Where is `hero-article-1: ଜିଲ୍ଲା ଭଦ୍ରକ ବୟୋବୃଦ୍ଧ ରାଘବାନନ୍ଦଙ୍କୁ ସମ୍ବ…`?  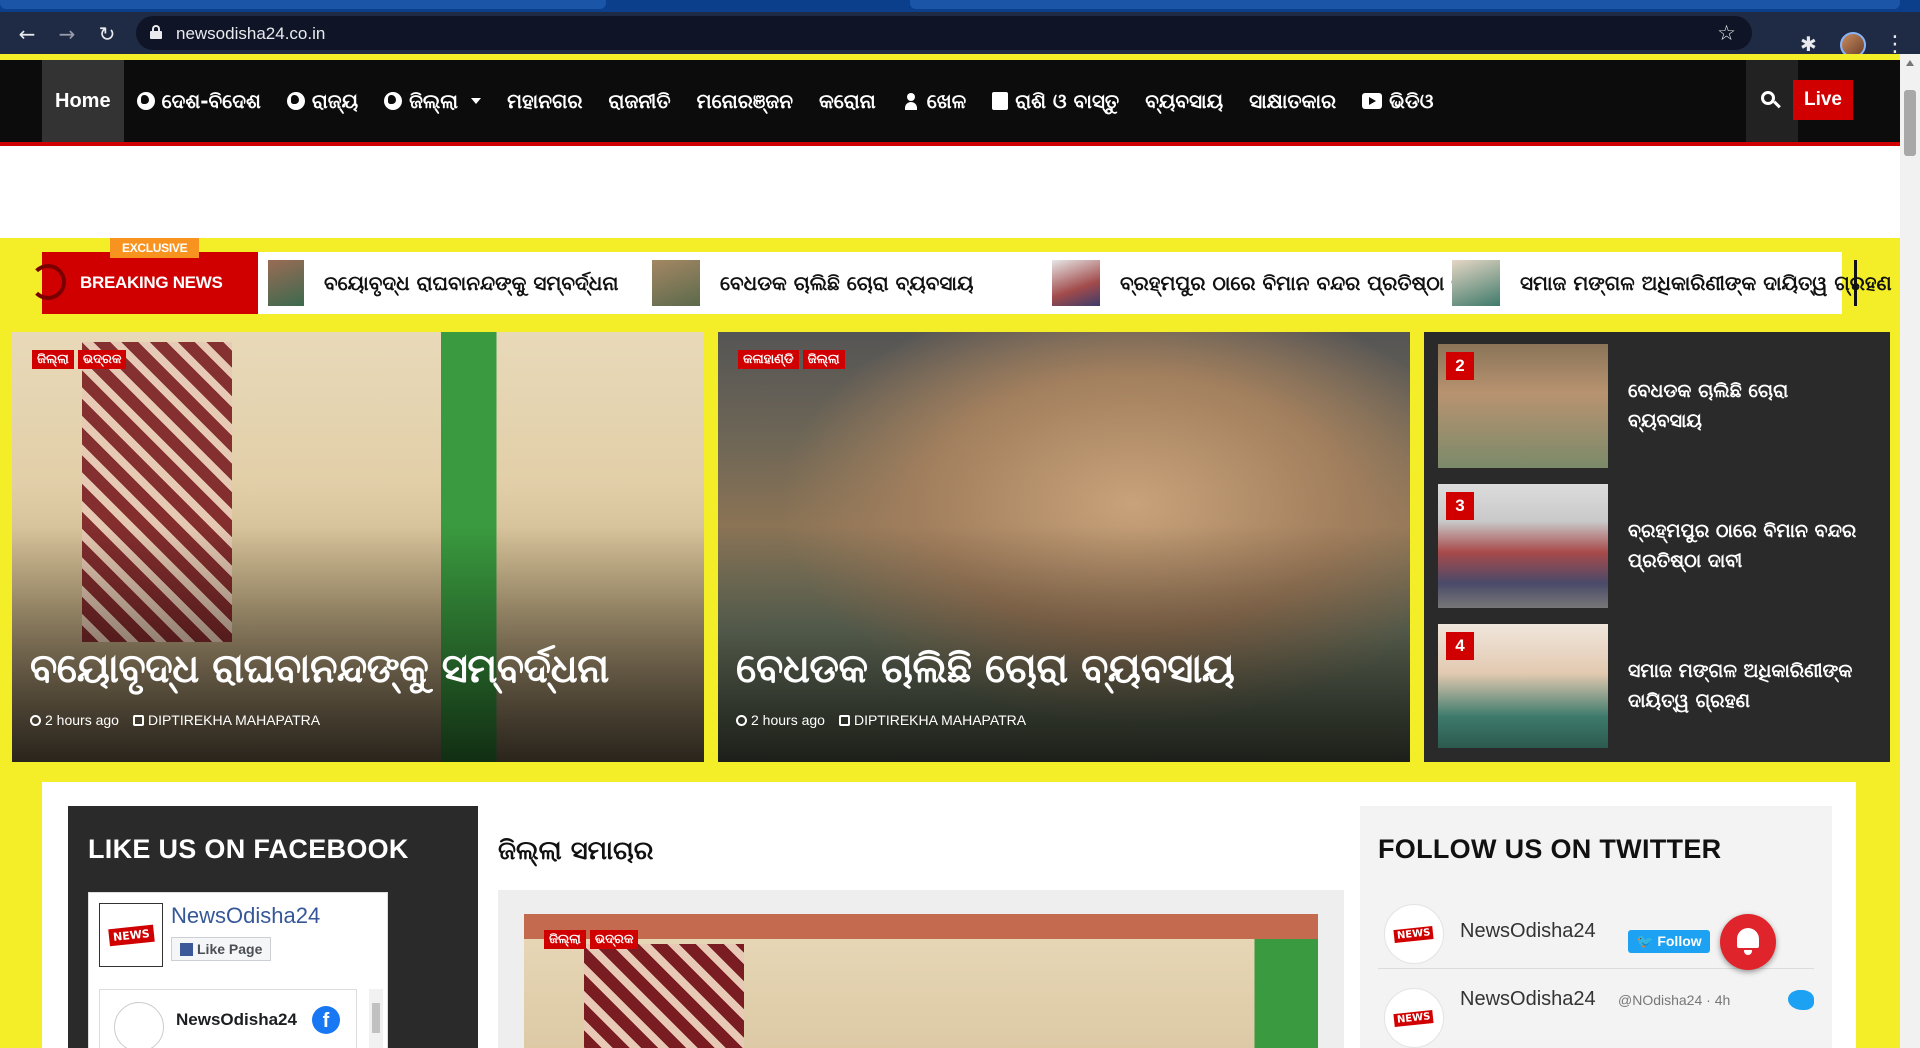 hero-article-1: ଜିଲ୍ଲା ଭଦ୍ରକ ବୟୋବୃଦ୍ଧ ରାଘବାନନ୍ଦଙ୍କୁ ସମ୍ବ… is located at coordinates (358, 547).